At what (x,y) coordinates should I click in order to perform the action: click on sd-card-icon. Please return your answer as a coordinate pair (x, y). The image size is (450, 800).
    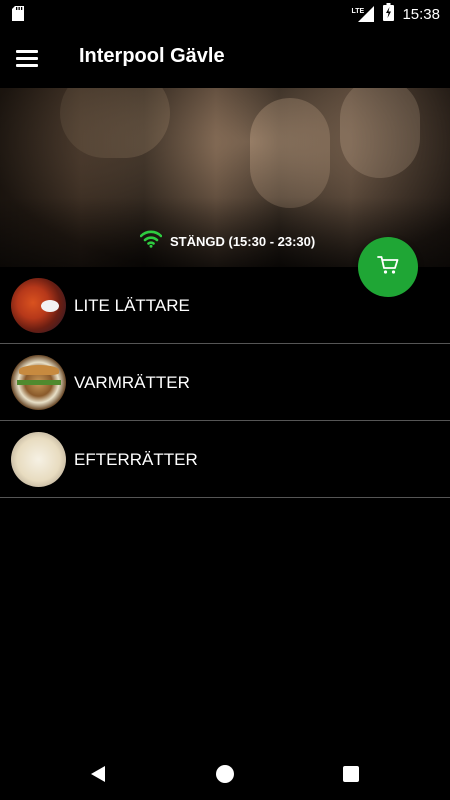
    Looking at the image, I should click on (18, 16).